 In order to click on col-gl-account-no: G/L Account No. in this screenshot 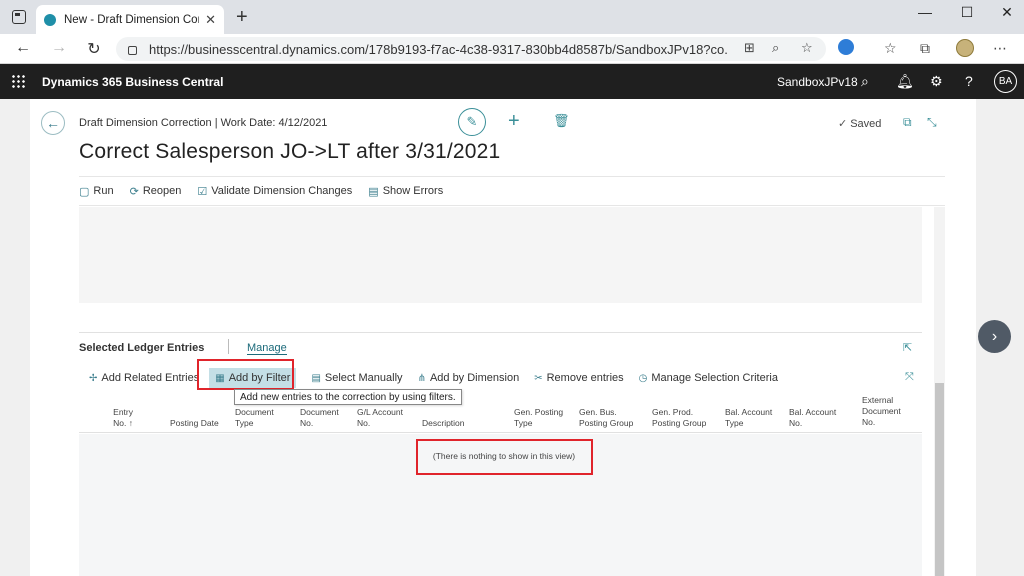, I will do `click(380, 418)`.